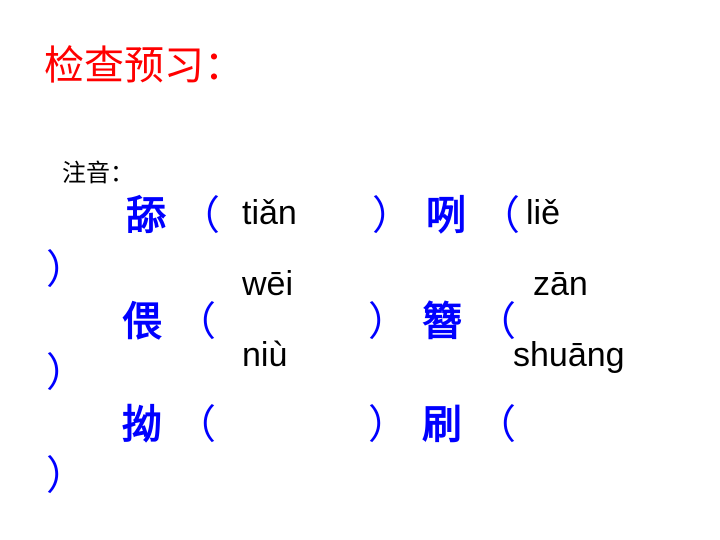 This screenshot has width=720, height=540. What do you see at coordinates (144, 66) in the screenshot?
I see `slide-title: 检查预习：` at bounding box center [144, 66].